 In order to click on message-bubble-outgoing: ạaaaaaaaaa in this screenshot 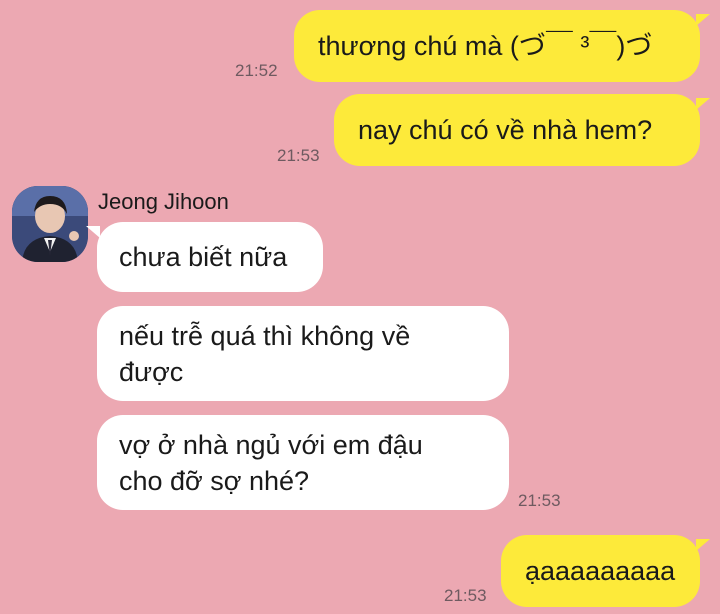, I will do `click(600, 571)`.